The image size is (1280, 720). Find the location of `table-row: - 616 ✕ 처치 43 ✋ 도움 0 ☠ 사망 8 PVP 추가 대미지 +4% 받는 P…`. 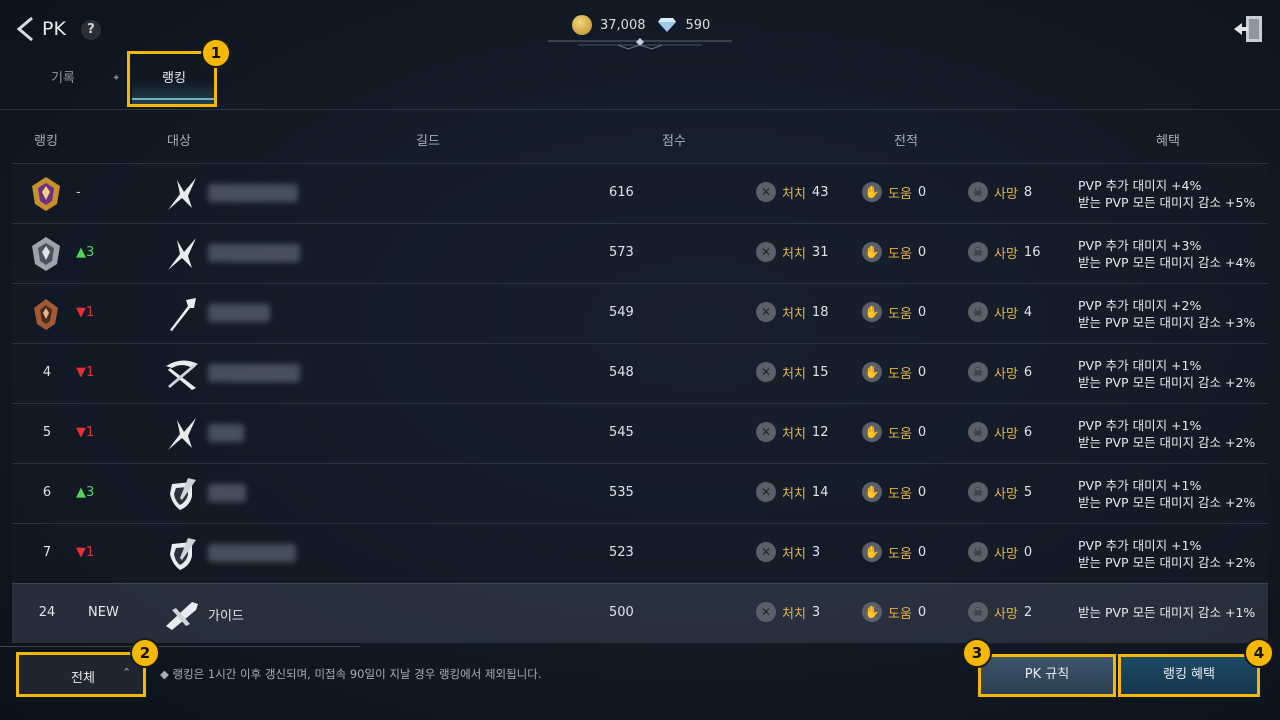

table-row: - 616 ✕ 처치 43 ✋ 도움 0 ☠ 사망 8 PVP 추가 대미지 +4% 받는 P… is located at coordinates (640, 193).